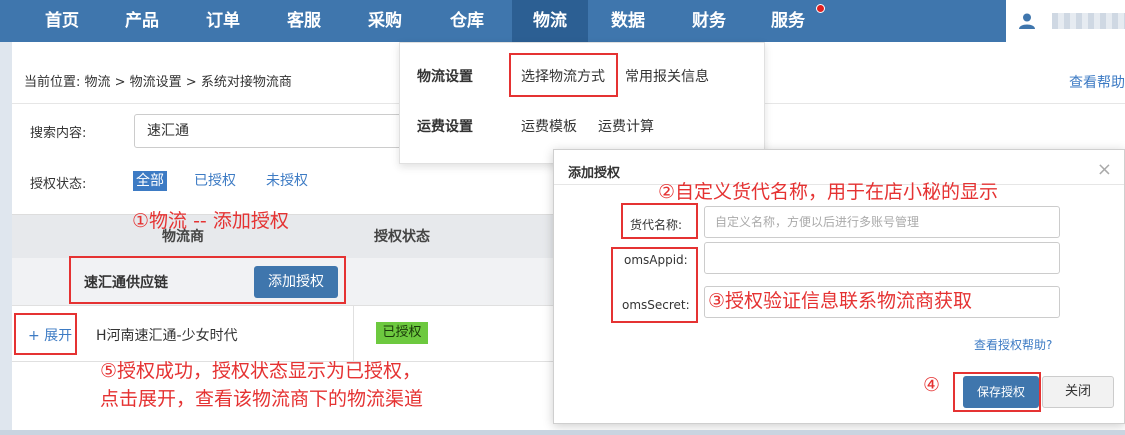  Describe the element at coordinates (563, 75) in the screenshot. I see `highlight-choose-method` at that location.